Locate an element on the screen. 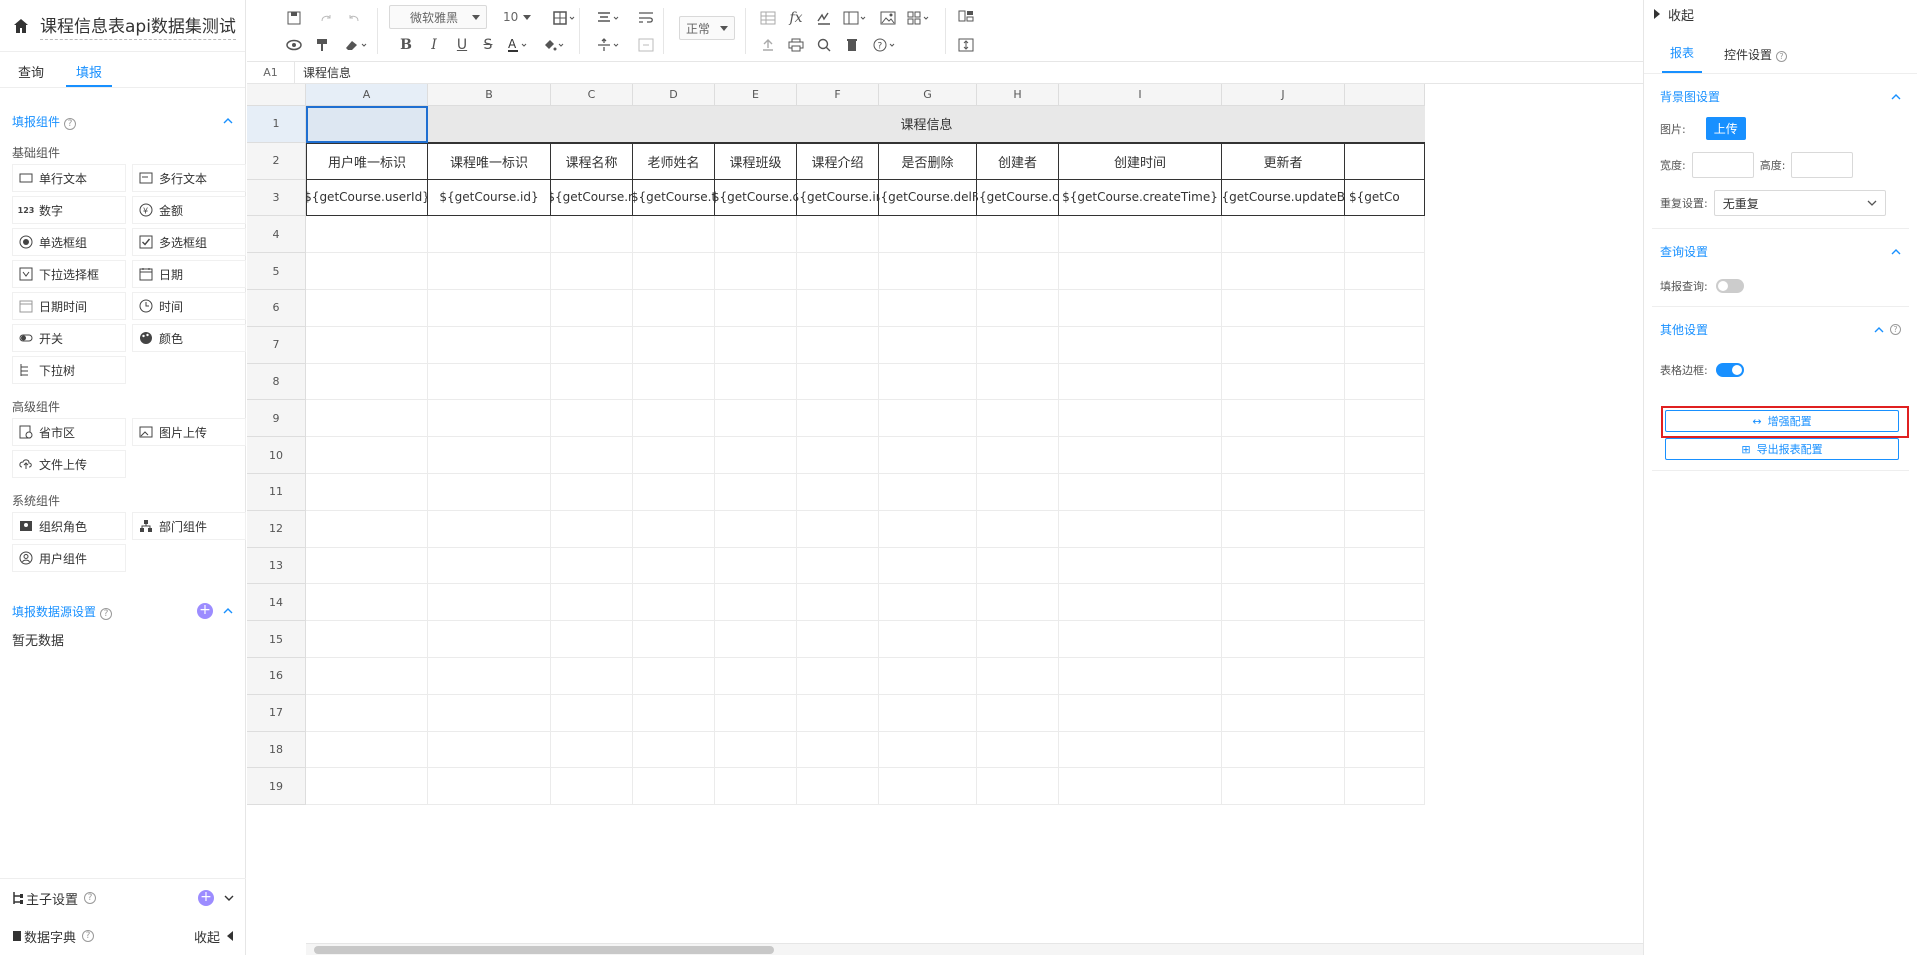  header-cell: 课程班级 is located at coordinates (756, 161).